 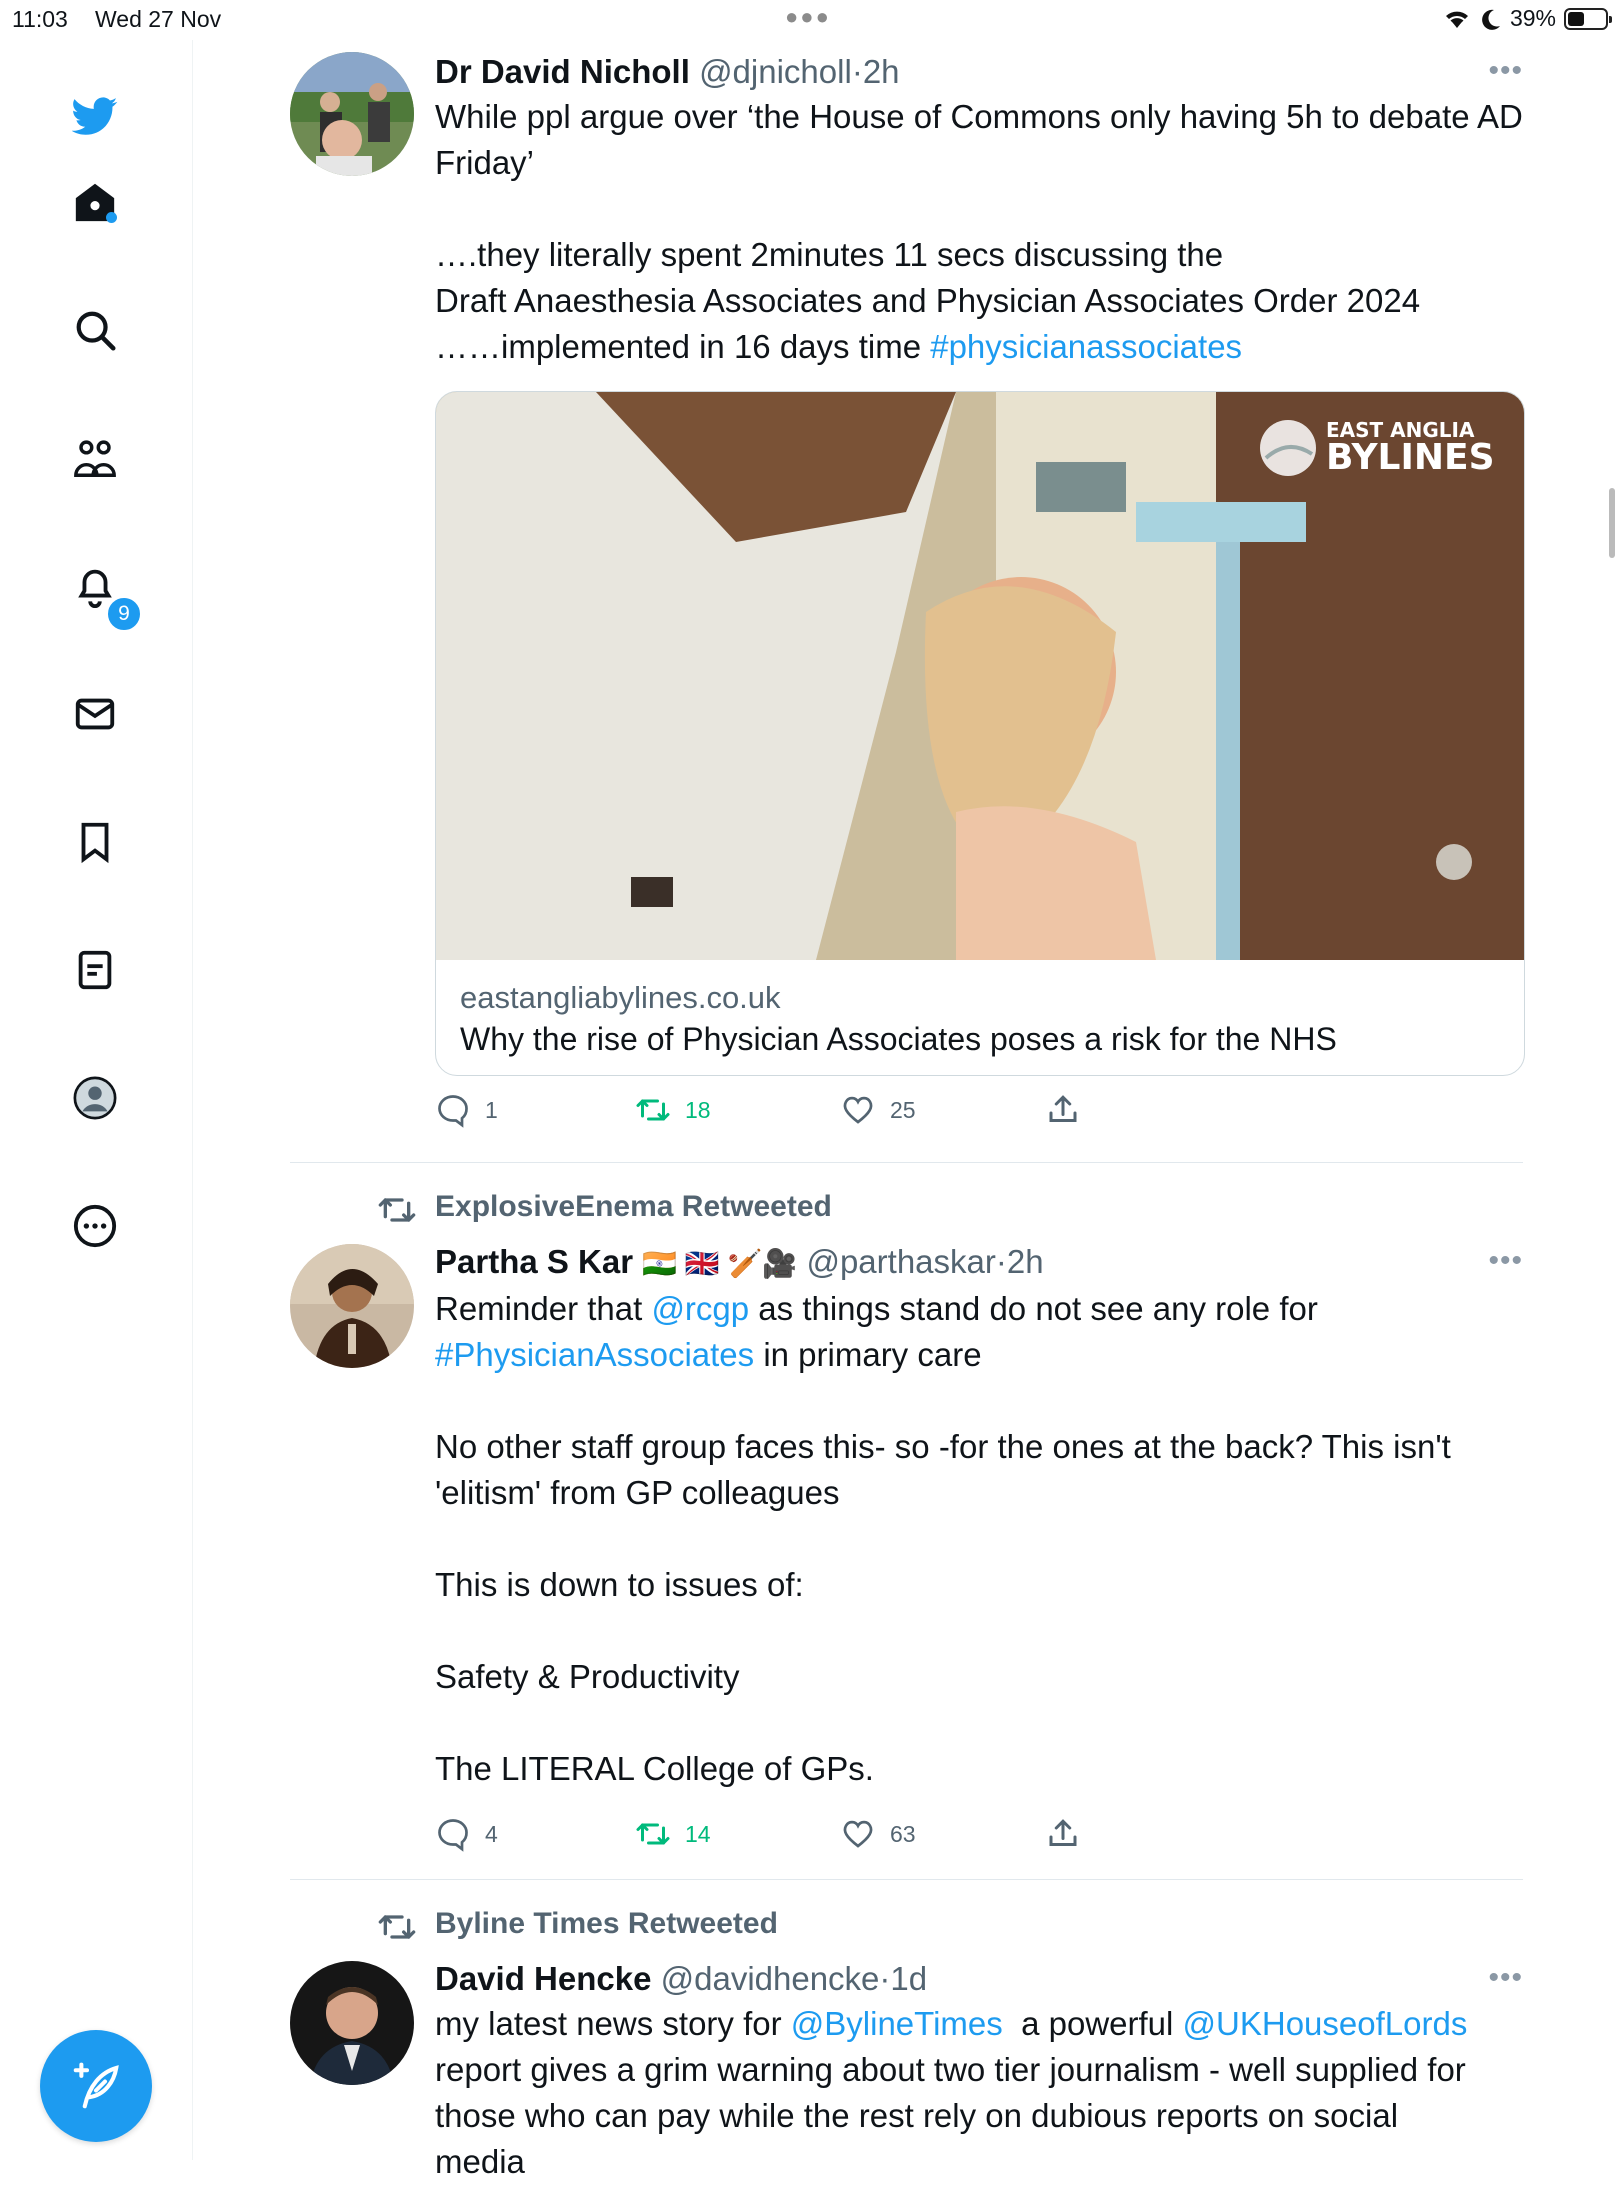 What do you see at coordinates (878, 1110) in the screenshot?
I see `like-button: 25` at bounding box center [878, 1110].